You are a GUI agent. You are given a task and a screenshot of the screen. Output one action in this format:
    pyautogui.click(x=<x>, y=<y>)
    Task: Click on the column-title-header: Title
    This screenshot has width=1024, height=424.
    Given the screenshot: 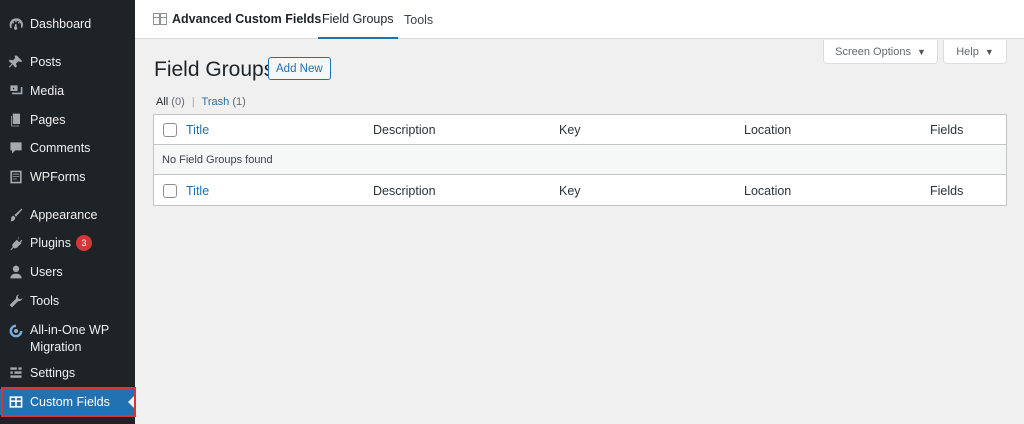 What is the action you would take?
    pyautogui.click(x=197, y=130)
    